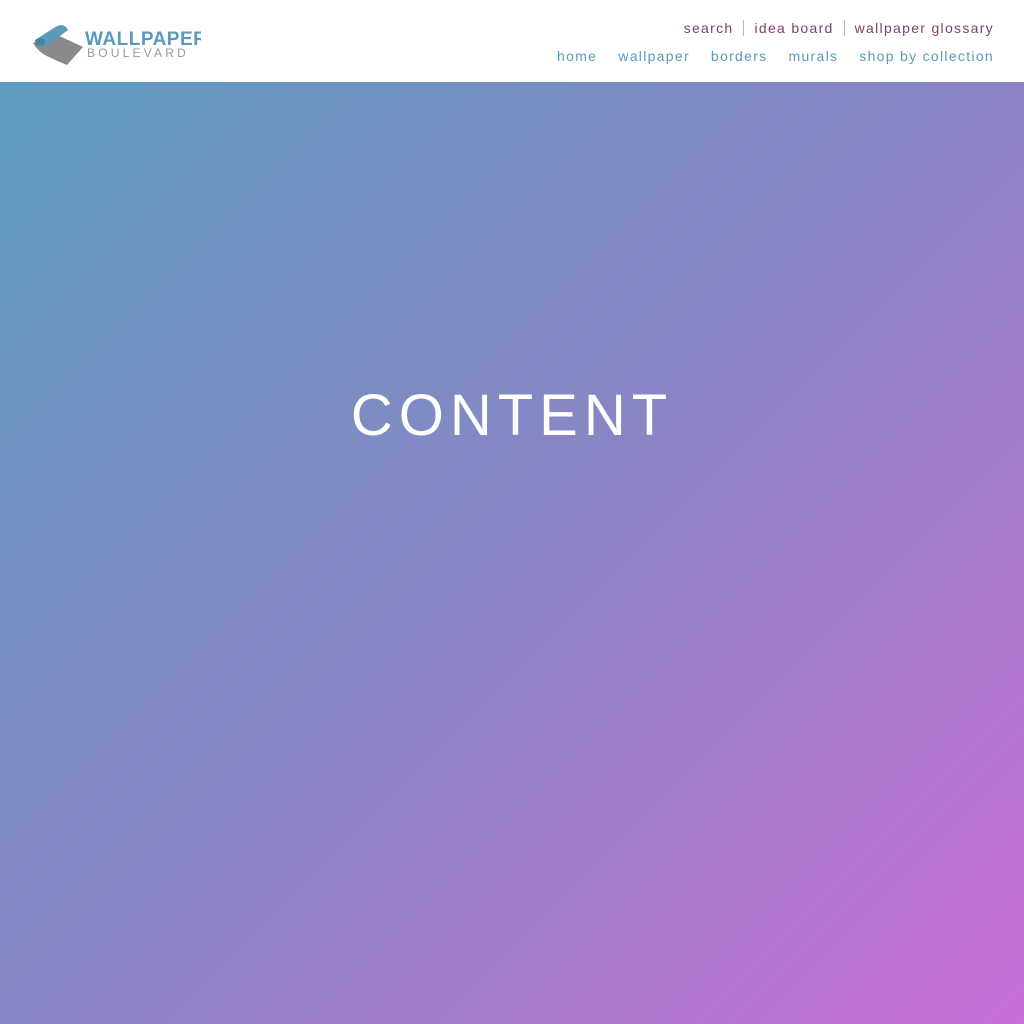 This screenshot has width=1024, height=1024. What do you see at coordinates (577, 56) in the screenshot?
I see `nav-home: home` at bounding box center [577, 56].